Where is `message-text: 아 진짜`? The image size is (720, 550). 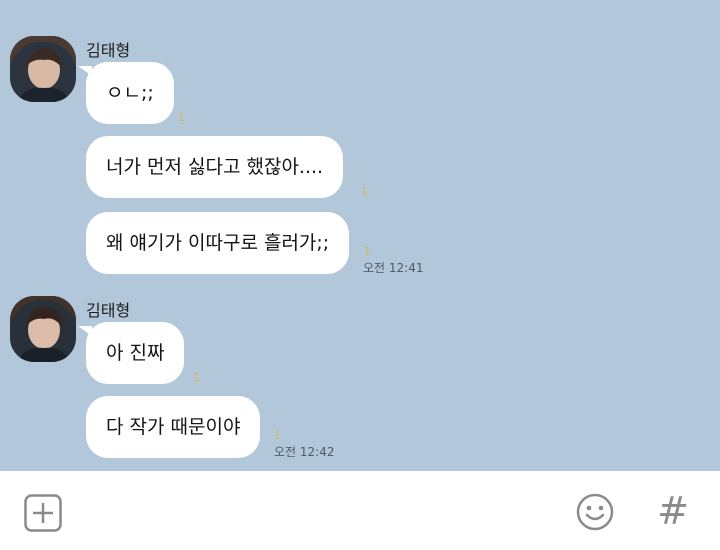 message-text: 아 진짜 is located at coordinates (135, 353).